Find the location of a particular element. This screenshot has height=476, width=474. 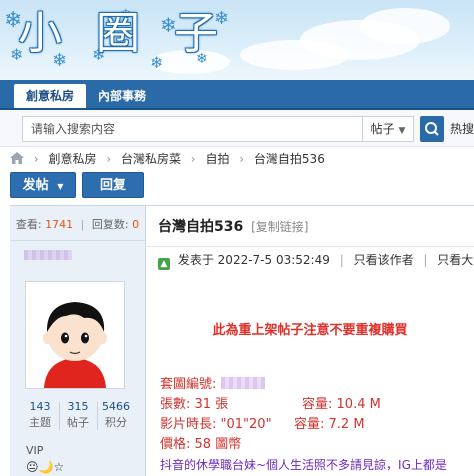

capacity-label: 容量: is located at coordinates (317, 404).